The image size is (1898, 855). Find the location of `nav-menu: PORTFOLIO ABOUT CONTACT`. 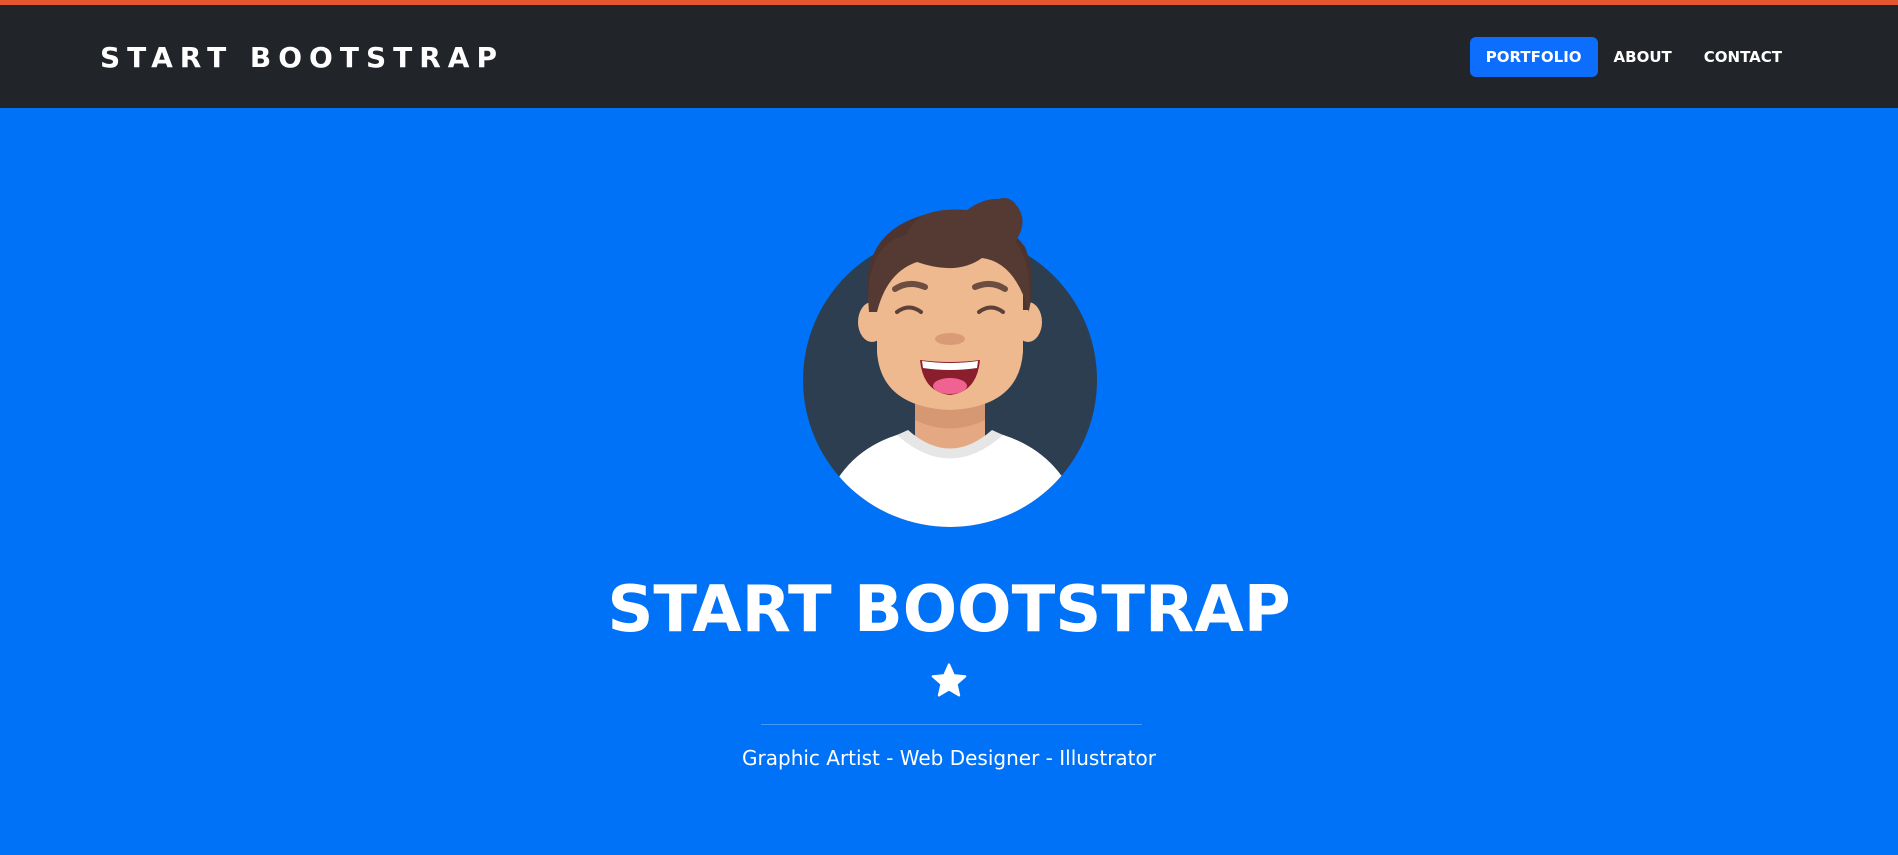

nav-menu: PORTFOLIO ABOUT CONTACT is located at coordinates (1633, 57).